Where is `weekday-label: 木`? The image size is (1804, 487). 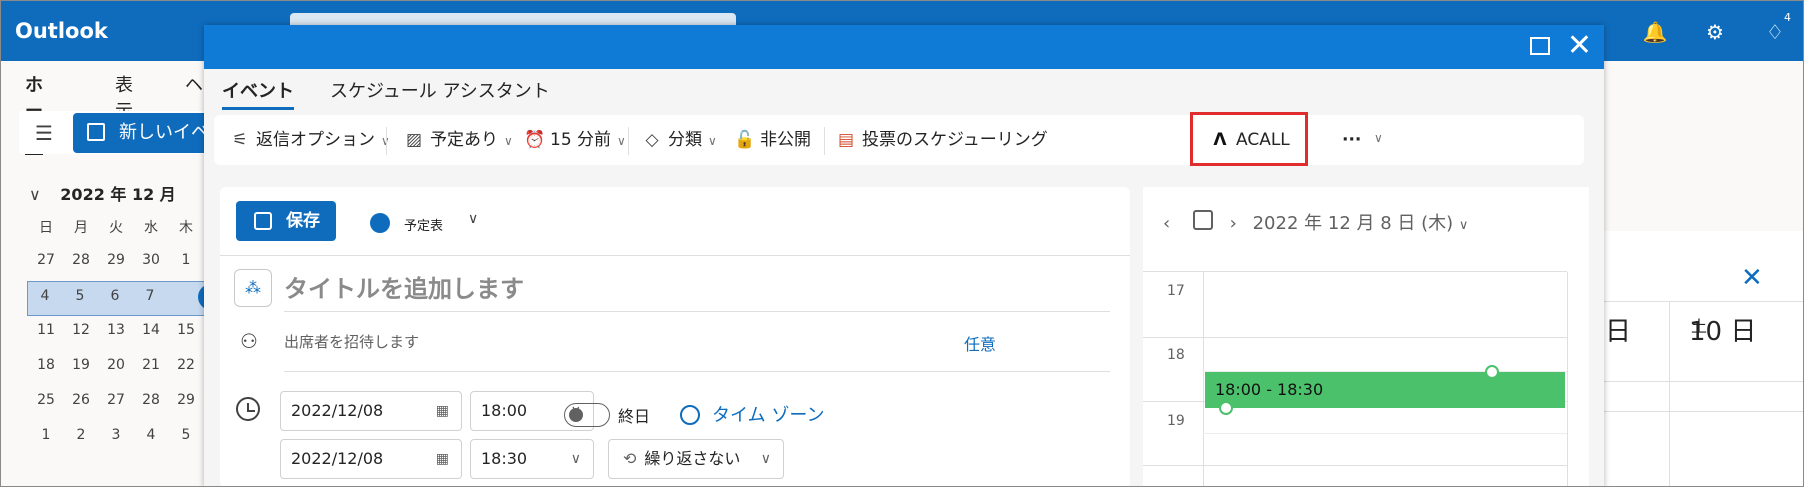 weekday-label: 木 is located at coordinates (186, 228).